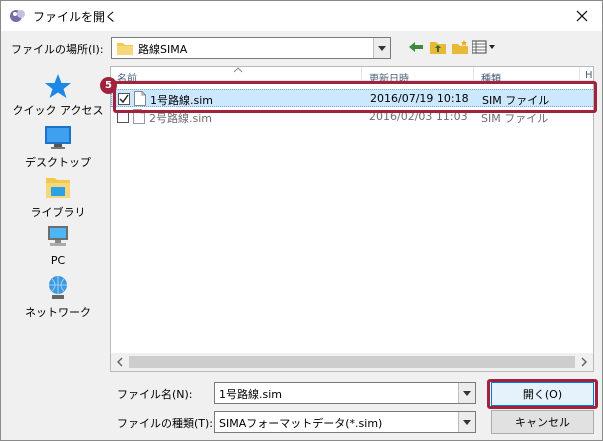 This screenshot has height=441, width=603. What do you see at coordinates (352, 117) in the screenshot?
I see `file-row: 2号路線.sim 2016/02/03 11:03 SIM ファイル` at bounding box center [352, 117].